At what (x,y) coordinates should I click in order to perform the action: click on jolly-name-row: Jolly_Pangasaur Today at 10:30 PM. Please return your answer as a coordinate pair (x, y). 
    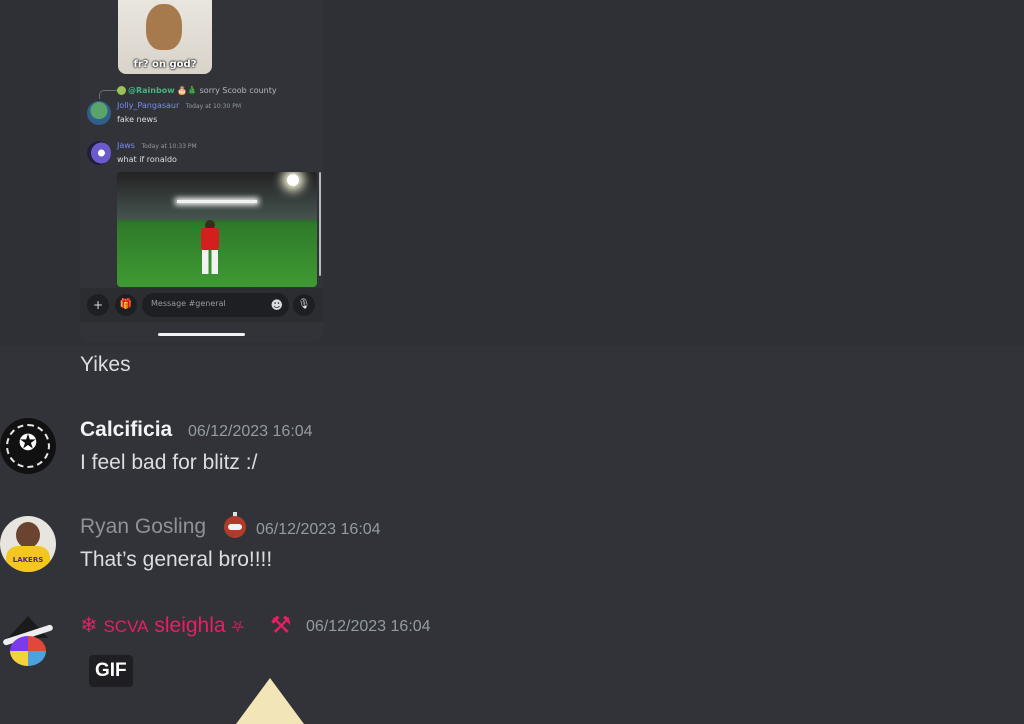
    Looking at the image, I should click on (179, 105).